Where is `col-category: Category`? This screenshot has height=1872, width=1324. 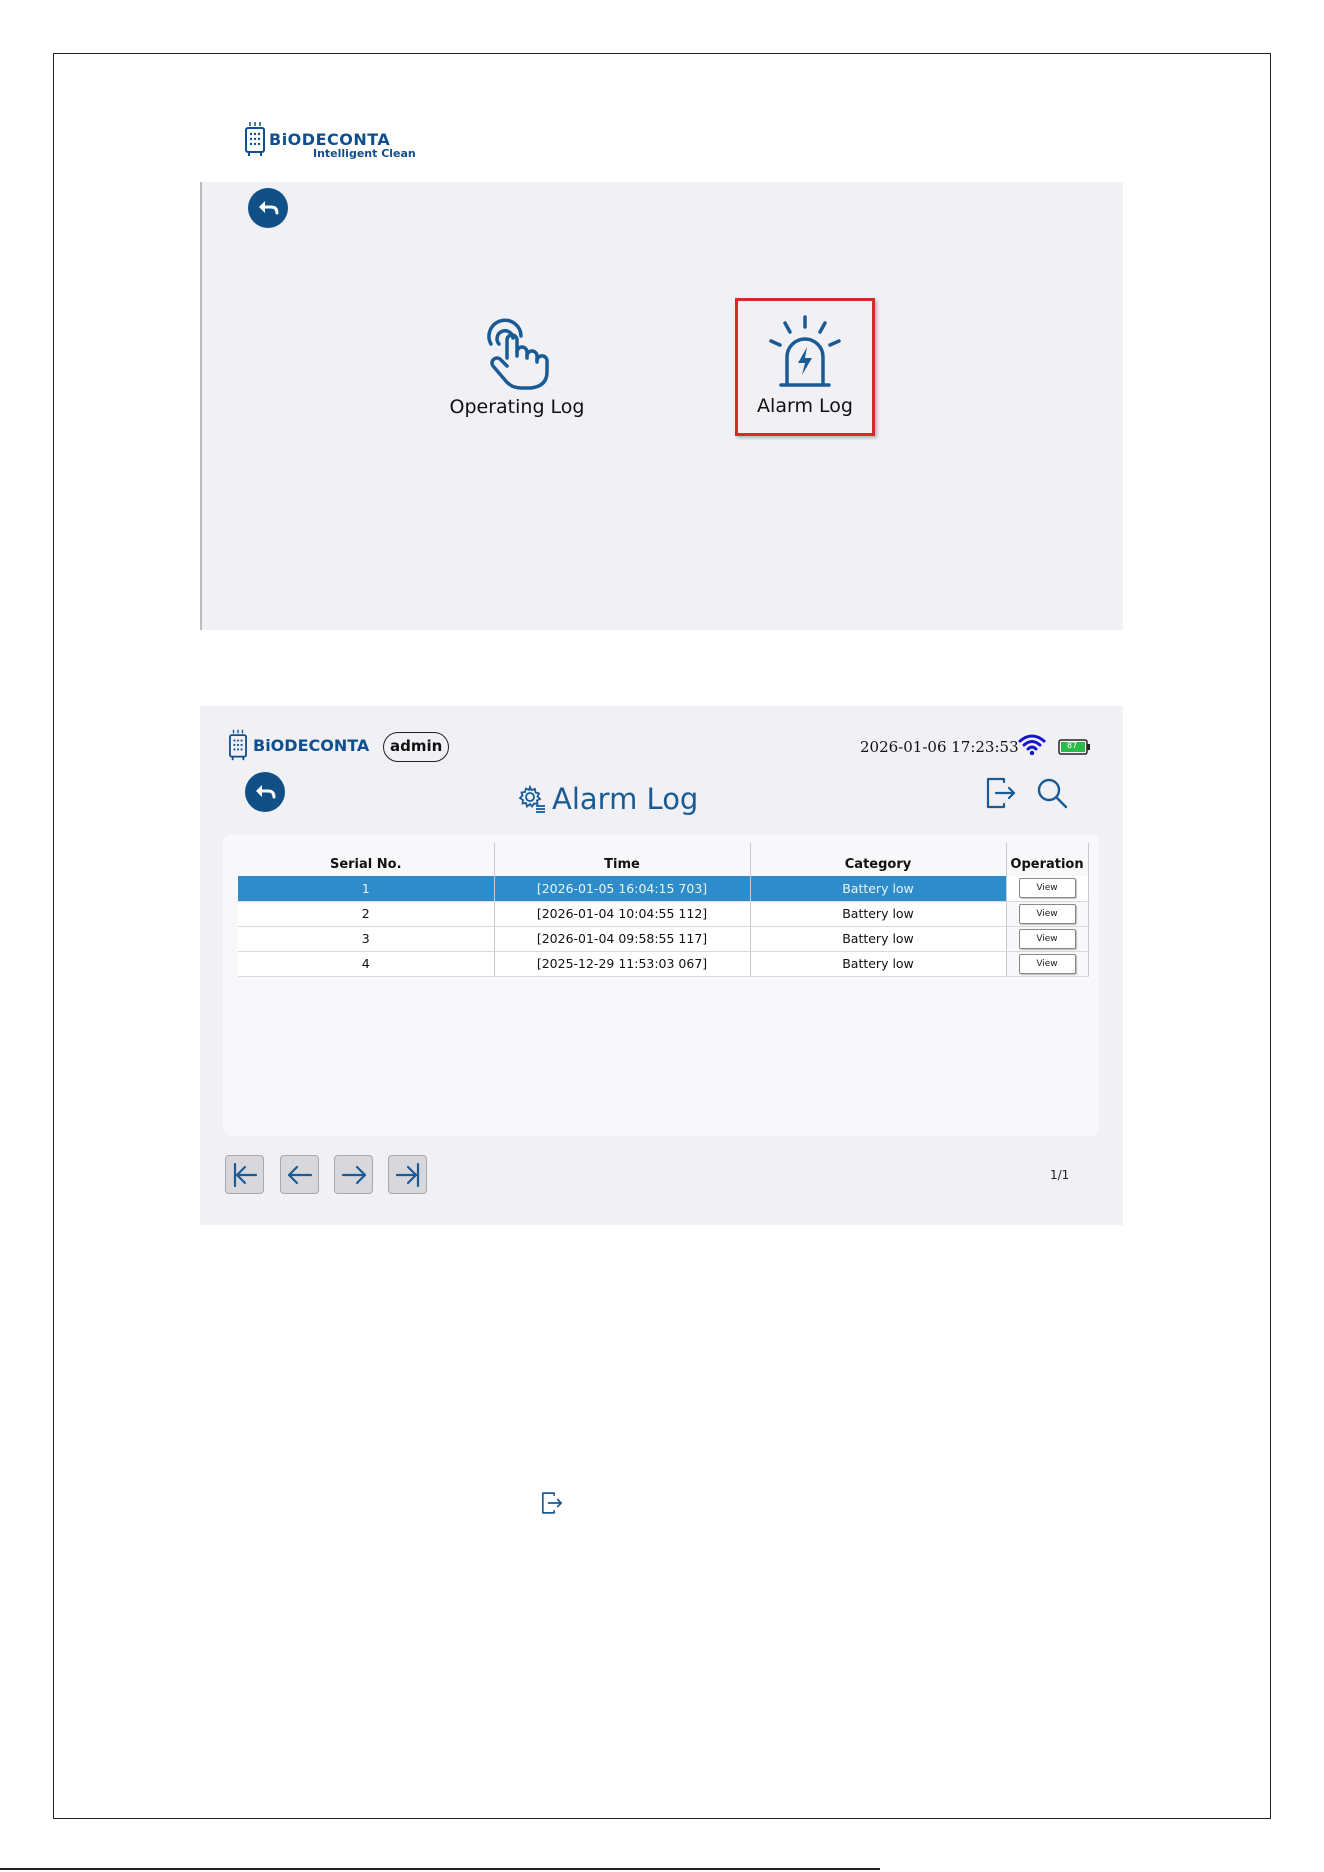
col-category: Category is located at coordinates (878, 859).